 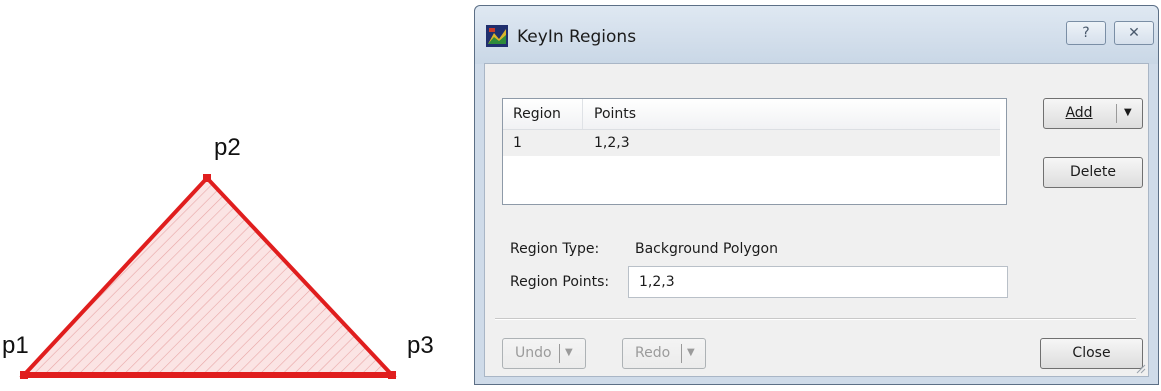 I want to click on table-row: 1 1,2,3, so click(x=751, y=143).